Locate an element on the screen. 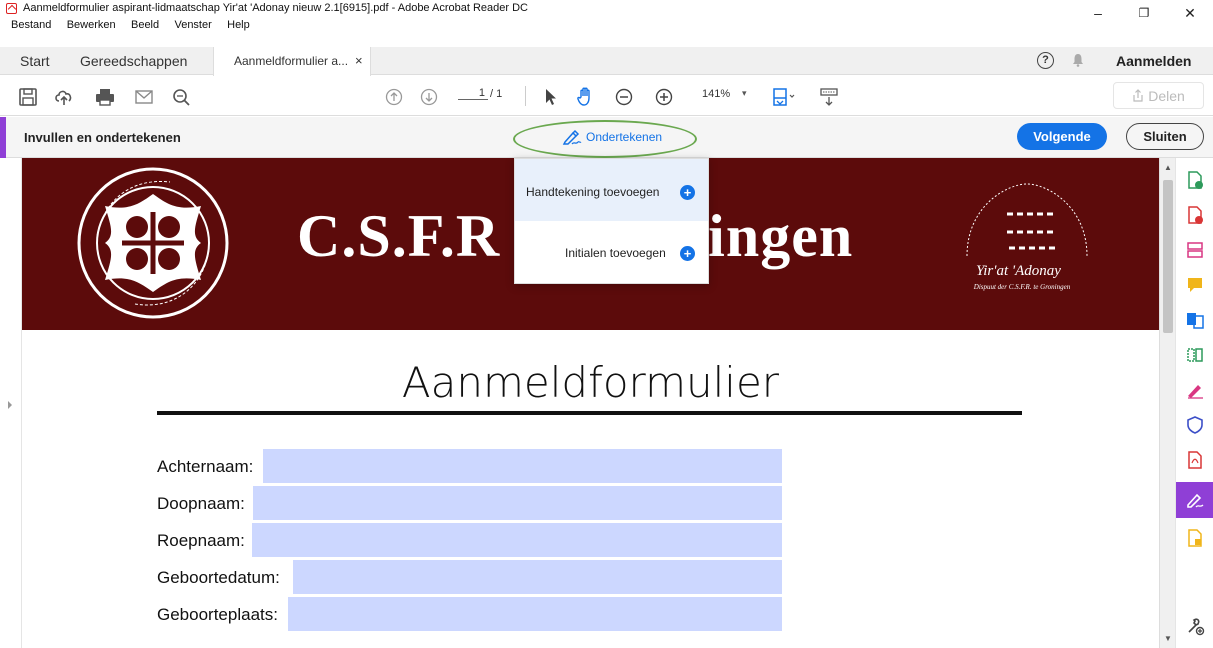 This screenshot has width=1213, height=648. mail-icon is located at coordinates (144, 97).